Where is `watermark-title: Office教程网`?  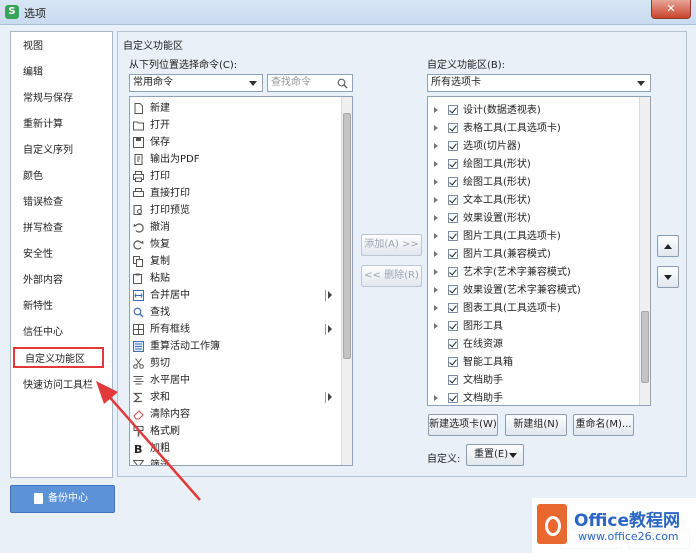
watermark-title: Office教程网 is located at coordinates (627, 521).